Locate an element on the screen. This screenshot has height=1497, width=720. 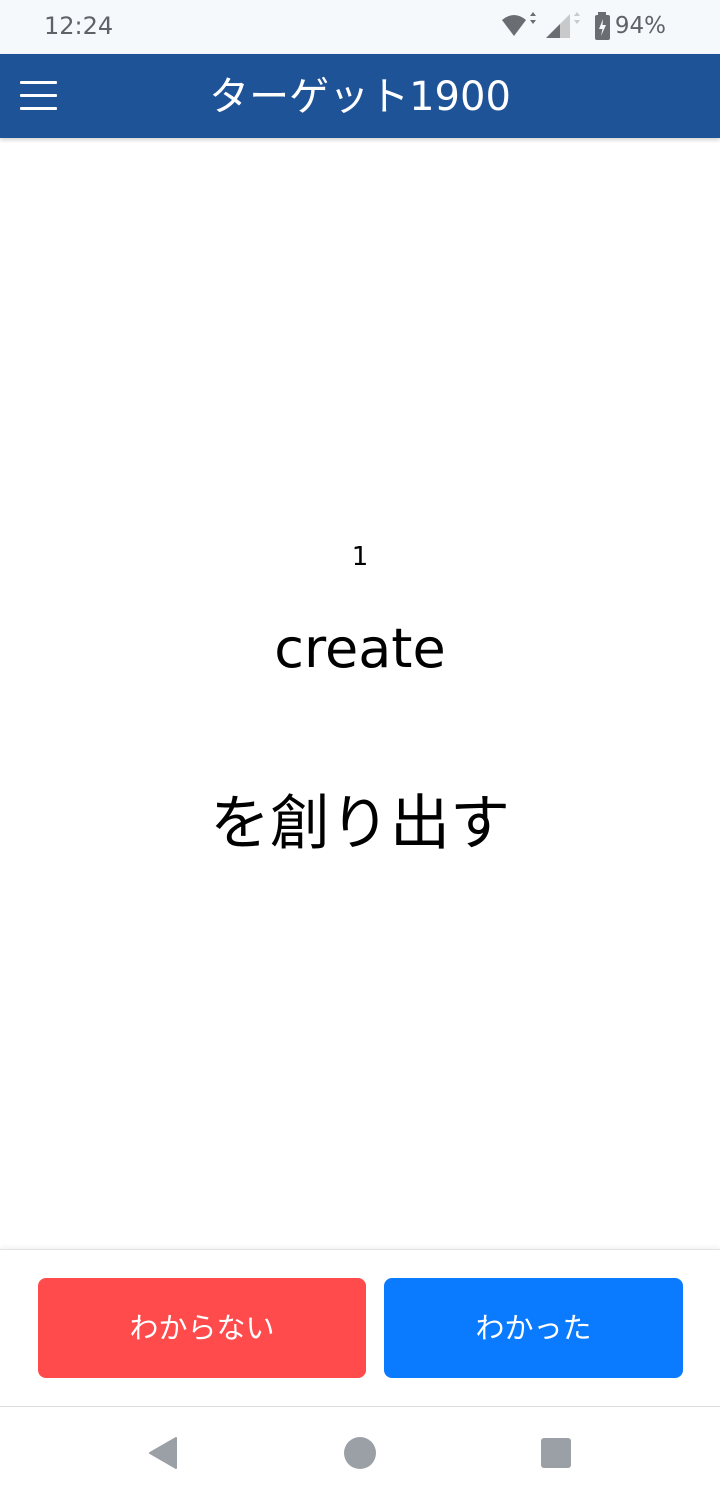
action-panel: わからない わかった is located at coordinates (360, 1328).